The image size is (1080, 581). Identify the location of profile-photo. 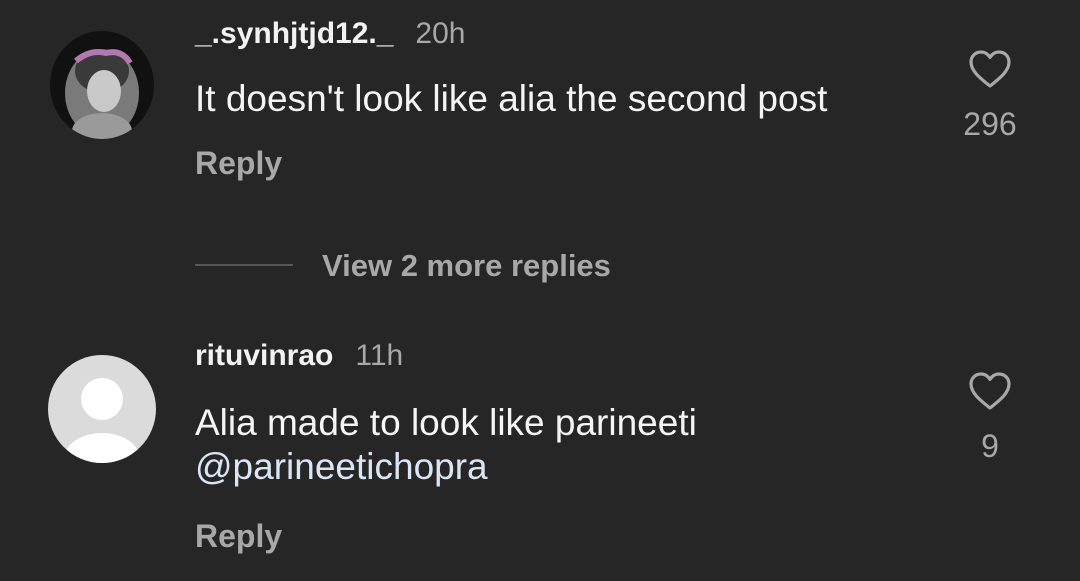
(102, 85).